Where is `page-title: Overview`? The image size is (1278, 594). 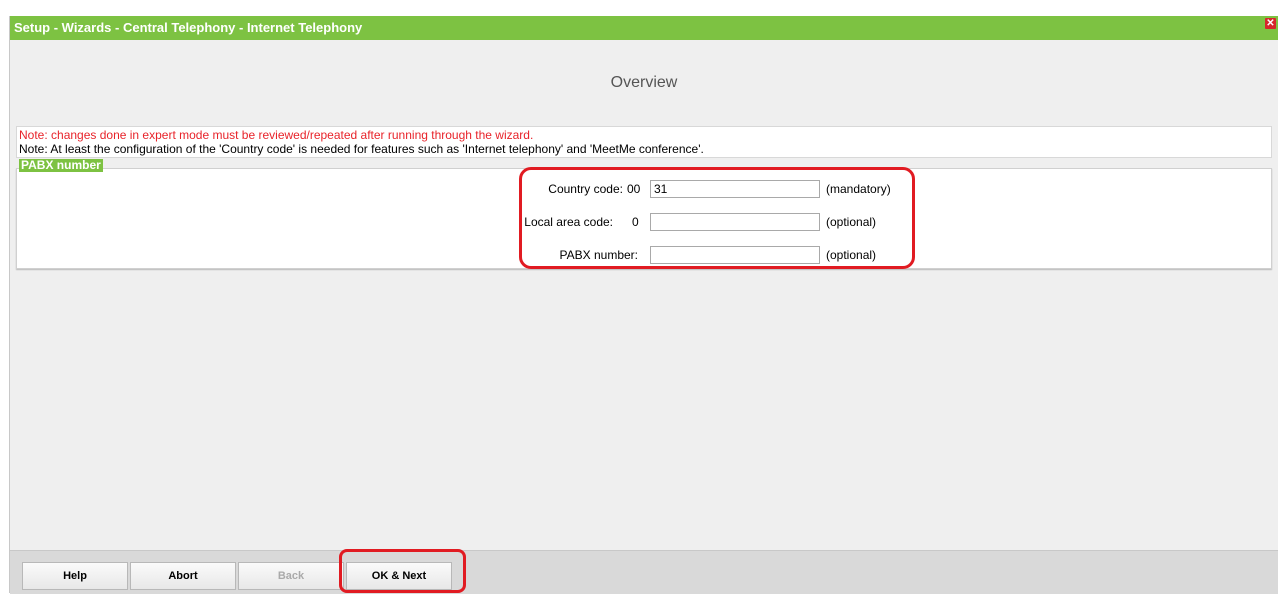 page-title: Overview is located at coordinates (644, 82).